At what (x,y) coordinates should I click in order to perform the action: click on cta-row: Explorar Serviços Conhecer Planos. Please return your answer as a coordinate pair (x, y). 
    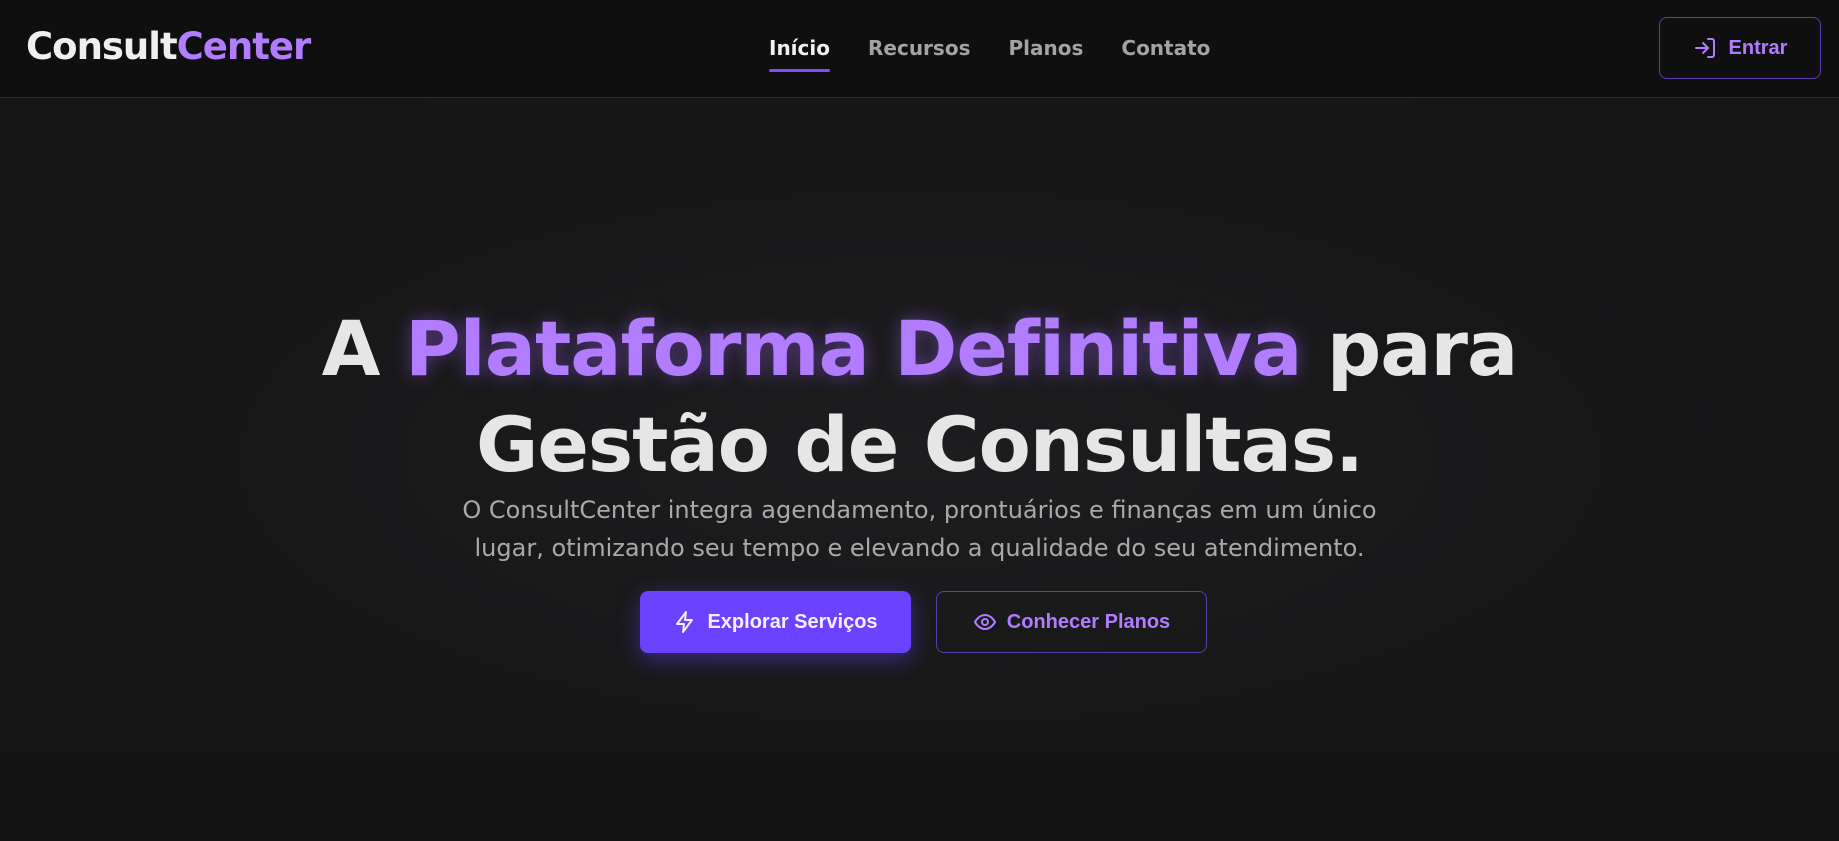
    Looking at the image, I should click on (923, 622).